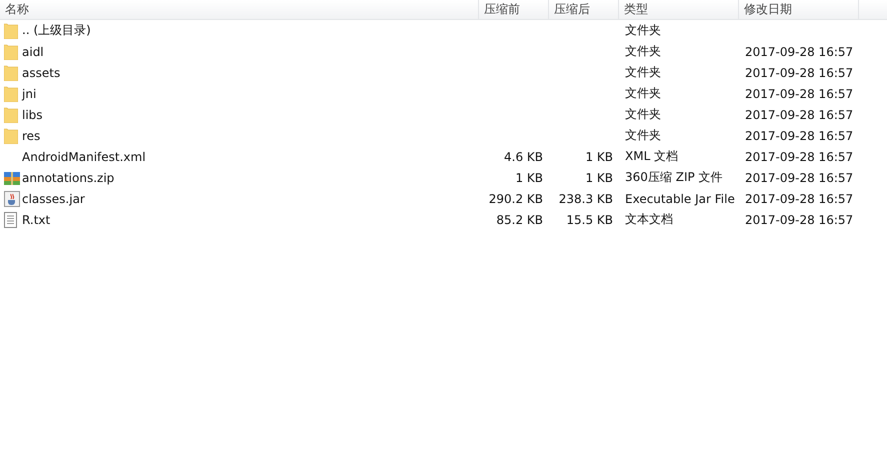 This screenshot has width=887, height=473. What do you see at coordinates (515, 199) in the screenshot?
I see `table-cell: 290.2 KB` at bounding box center [515, 199].